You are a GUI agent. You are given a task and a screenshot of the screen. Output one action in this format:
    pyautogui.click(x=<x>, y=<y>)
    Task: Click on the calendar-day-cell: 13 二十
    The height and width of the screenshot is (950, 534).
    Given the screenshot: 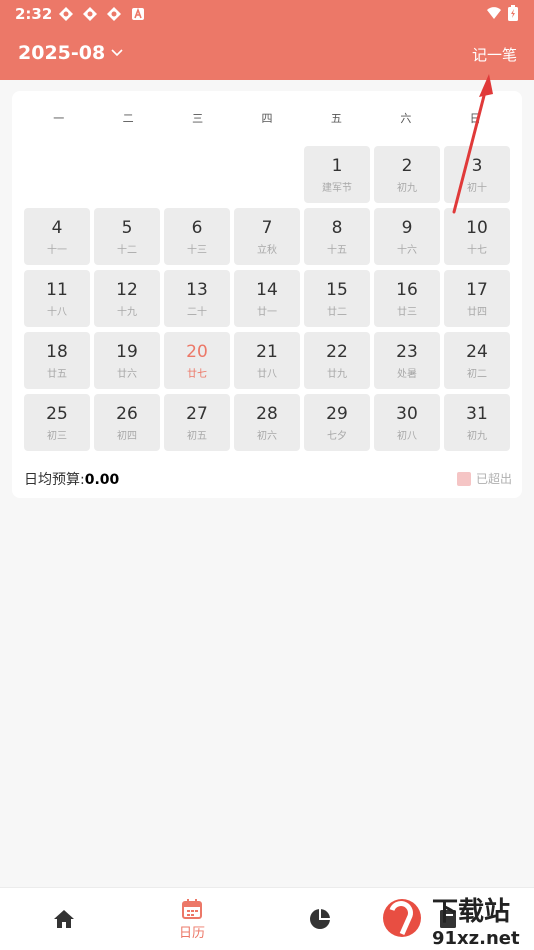 What is the action you would take?
    pyautogui.click(x=197, y=298)
    